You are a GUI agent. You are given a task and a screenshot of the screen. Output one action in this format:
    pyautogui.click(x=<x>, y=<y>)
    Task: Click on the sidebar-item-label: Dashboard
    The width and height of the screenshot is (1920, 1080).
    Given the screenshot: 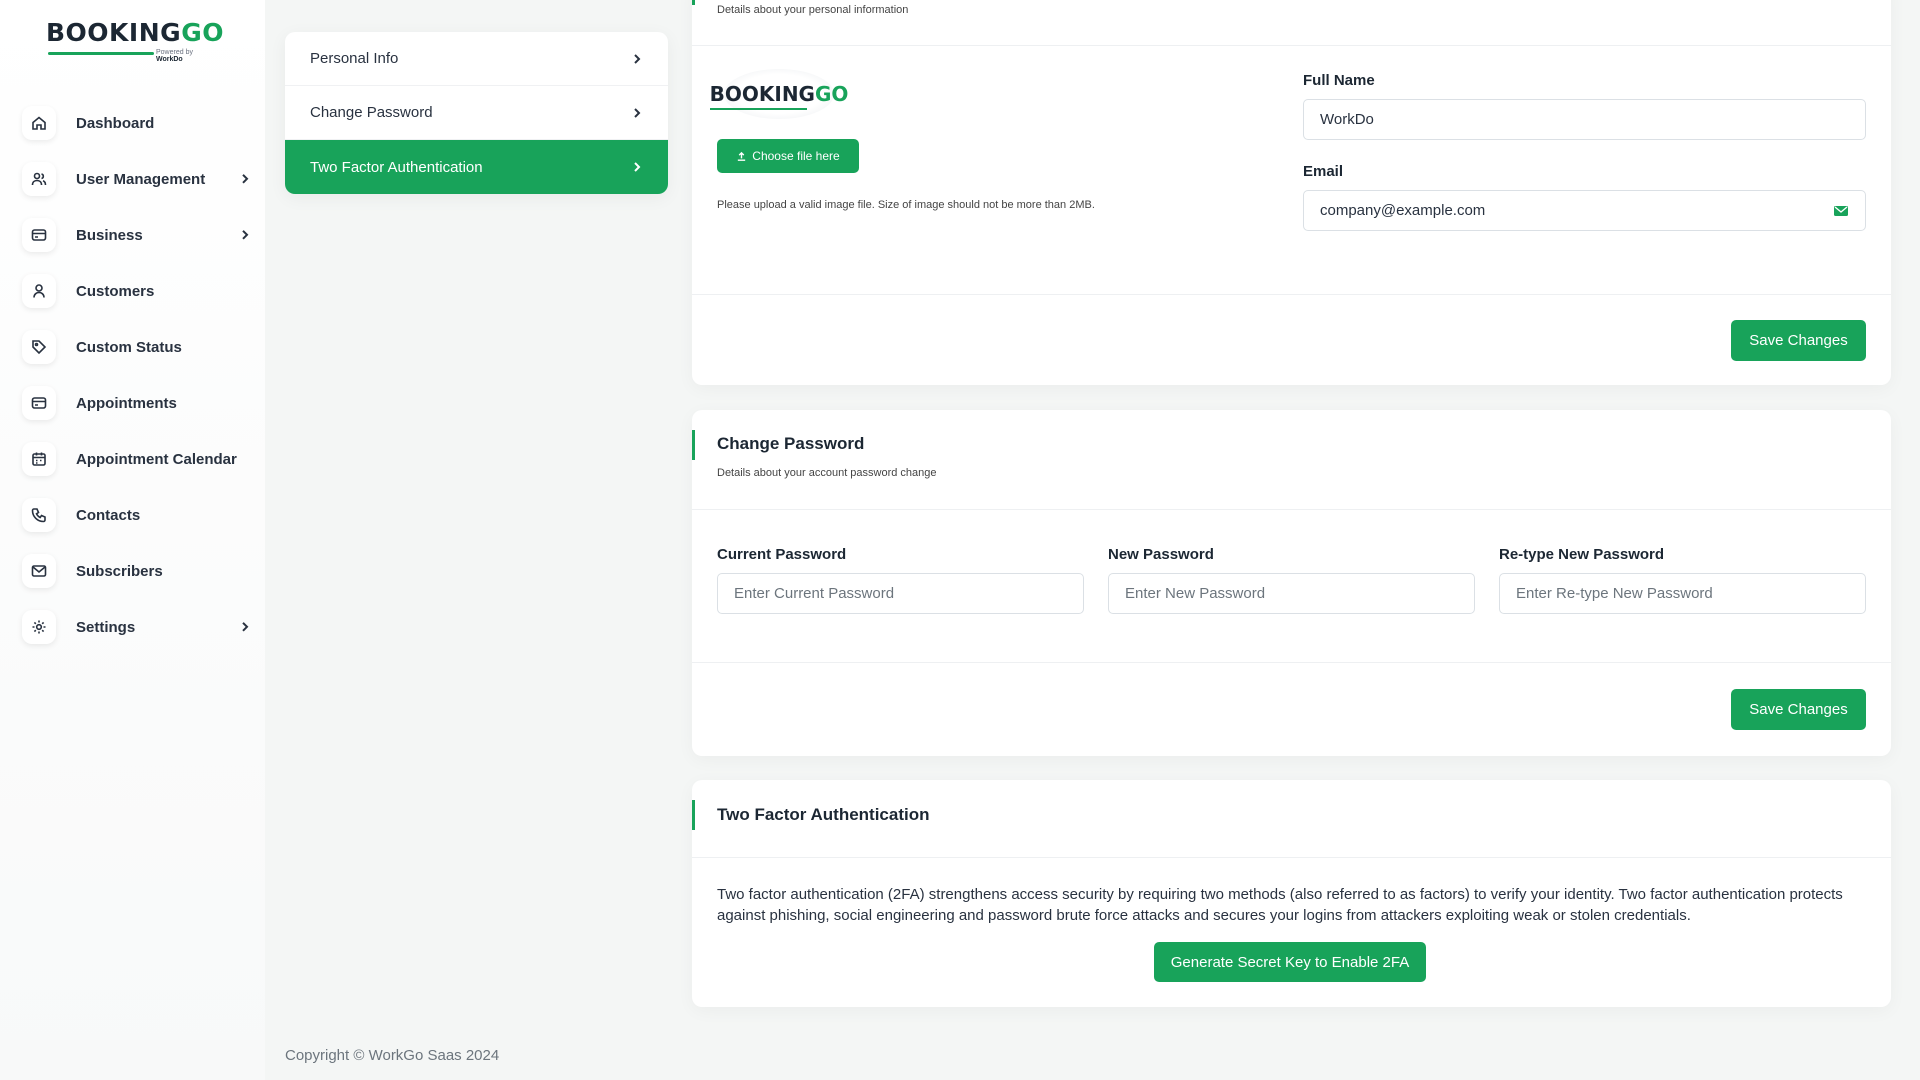 What is the action you would take?
    pyautogui.click(x=115, y=123)
    